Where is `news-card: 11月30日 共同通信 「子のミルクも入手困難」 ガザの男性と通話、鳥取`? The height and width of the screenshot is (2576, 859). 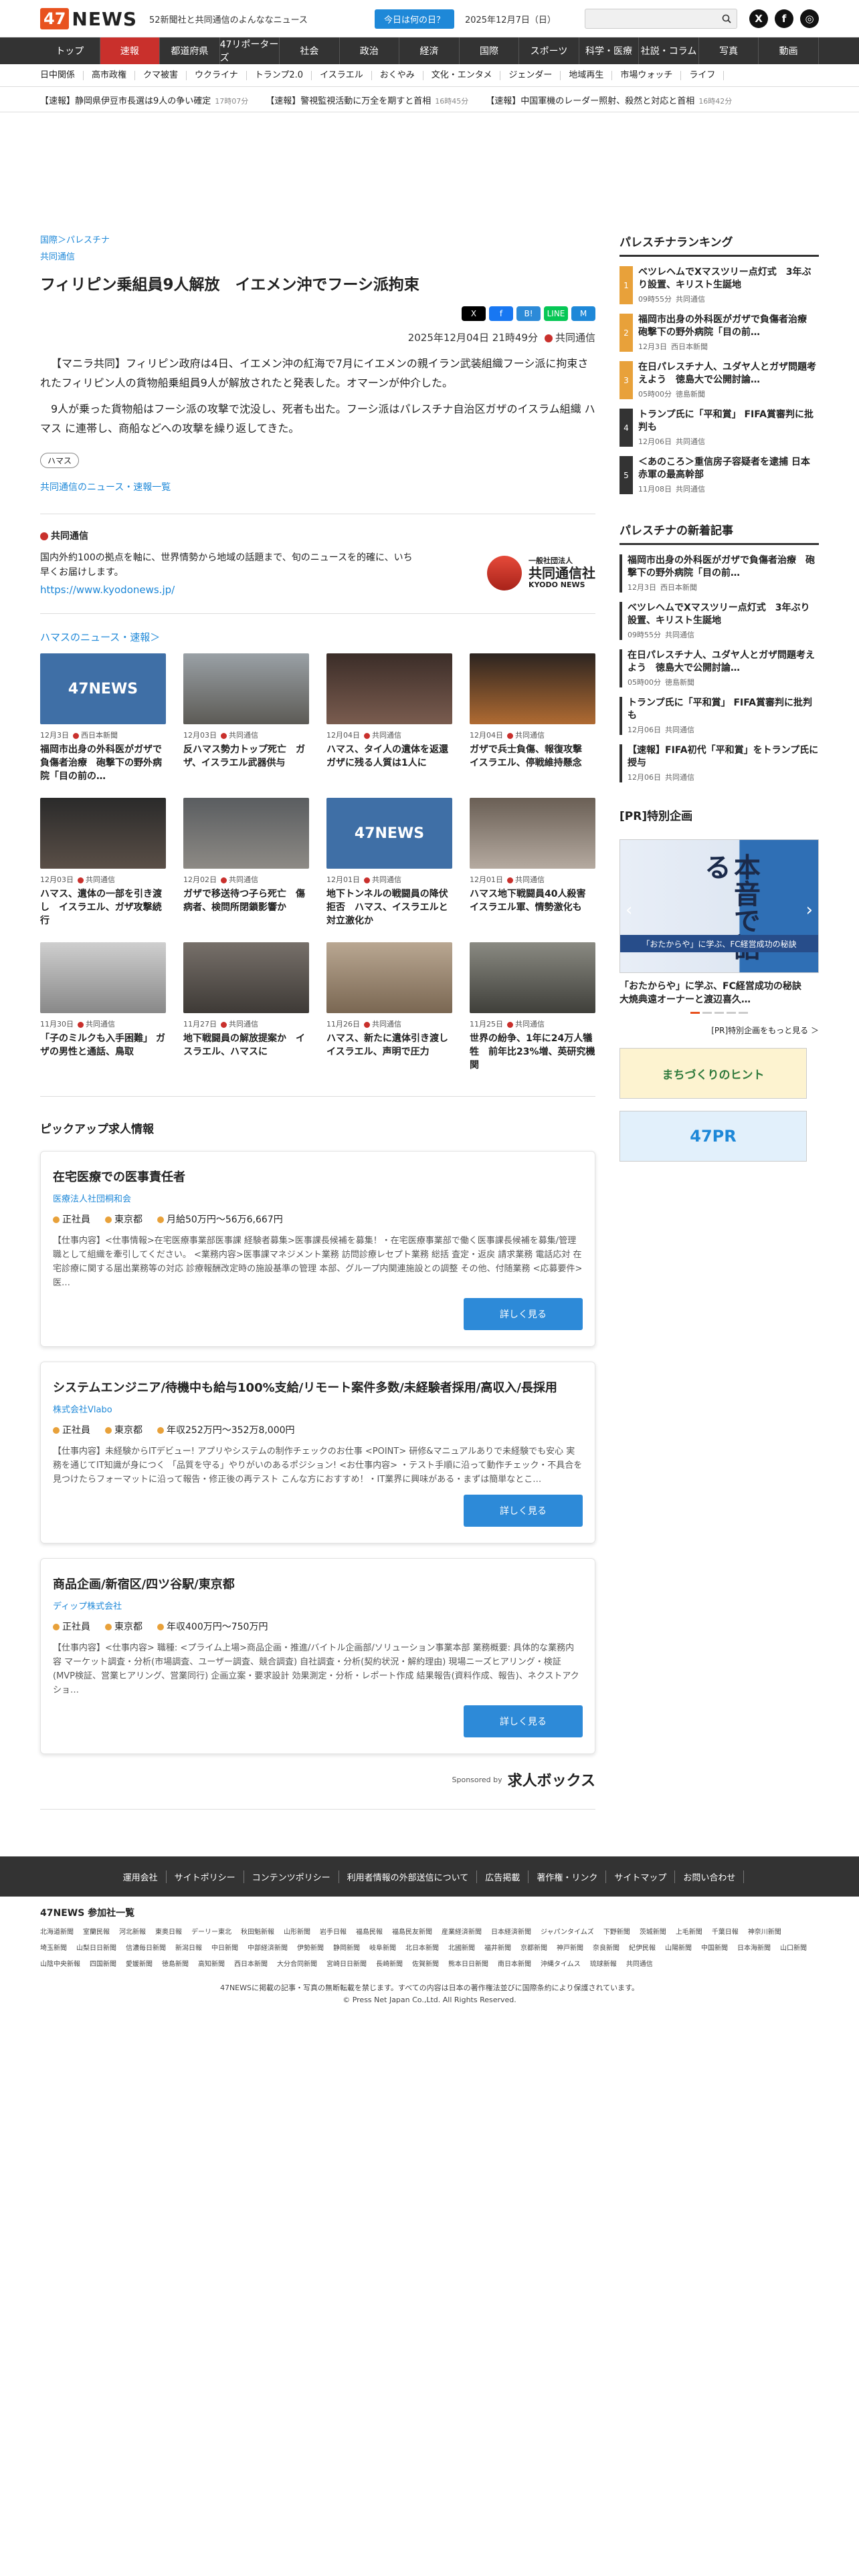 news-card: 11月30日 共同通信 「子のミルクも入手困難」 ガザの男性と通話、鳥取 is located at coordinates (103, 1007).